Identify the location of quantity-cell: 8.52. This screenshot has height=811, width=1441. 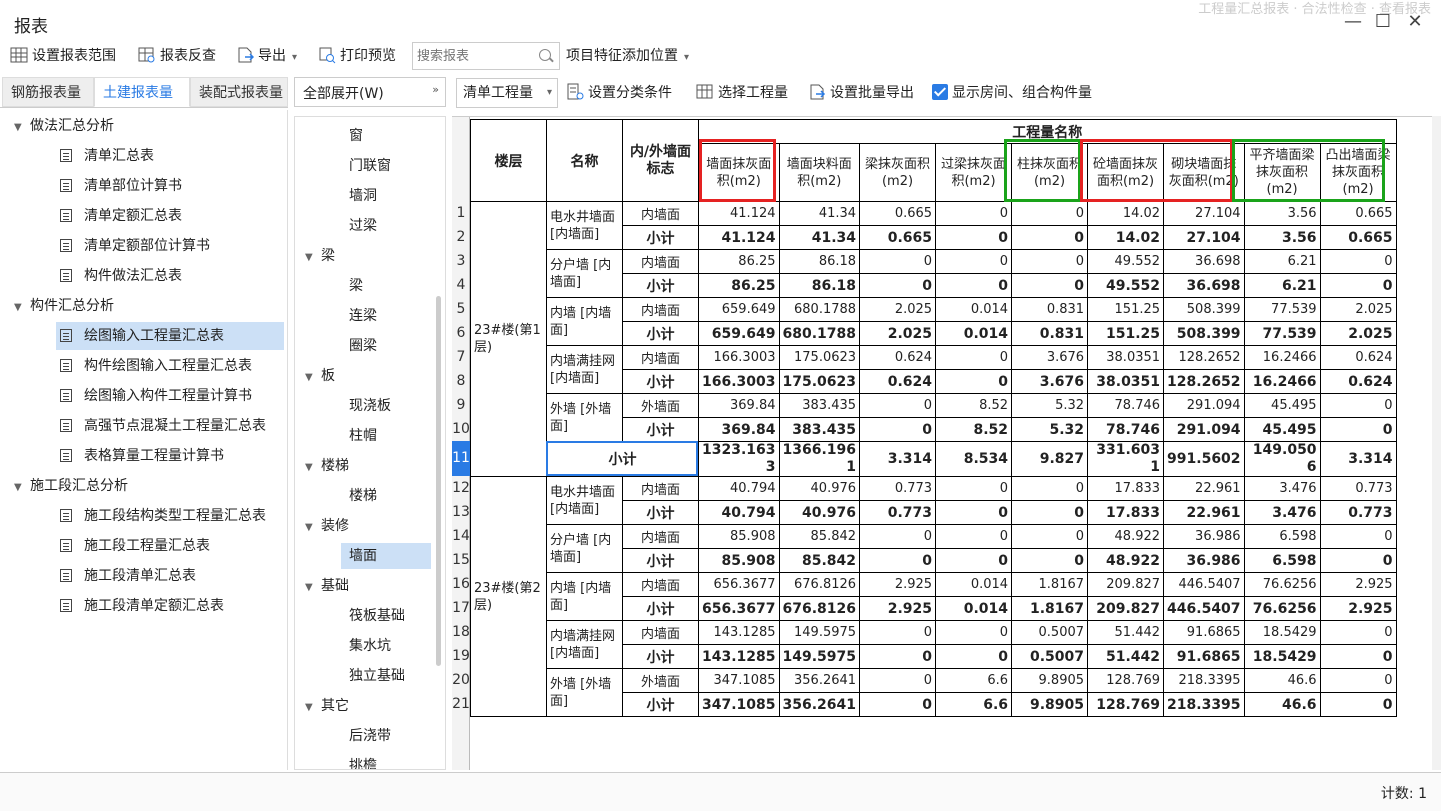
(974, 405).